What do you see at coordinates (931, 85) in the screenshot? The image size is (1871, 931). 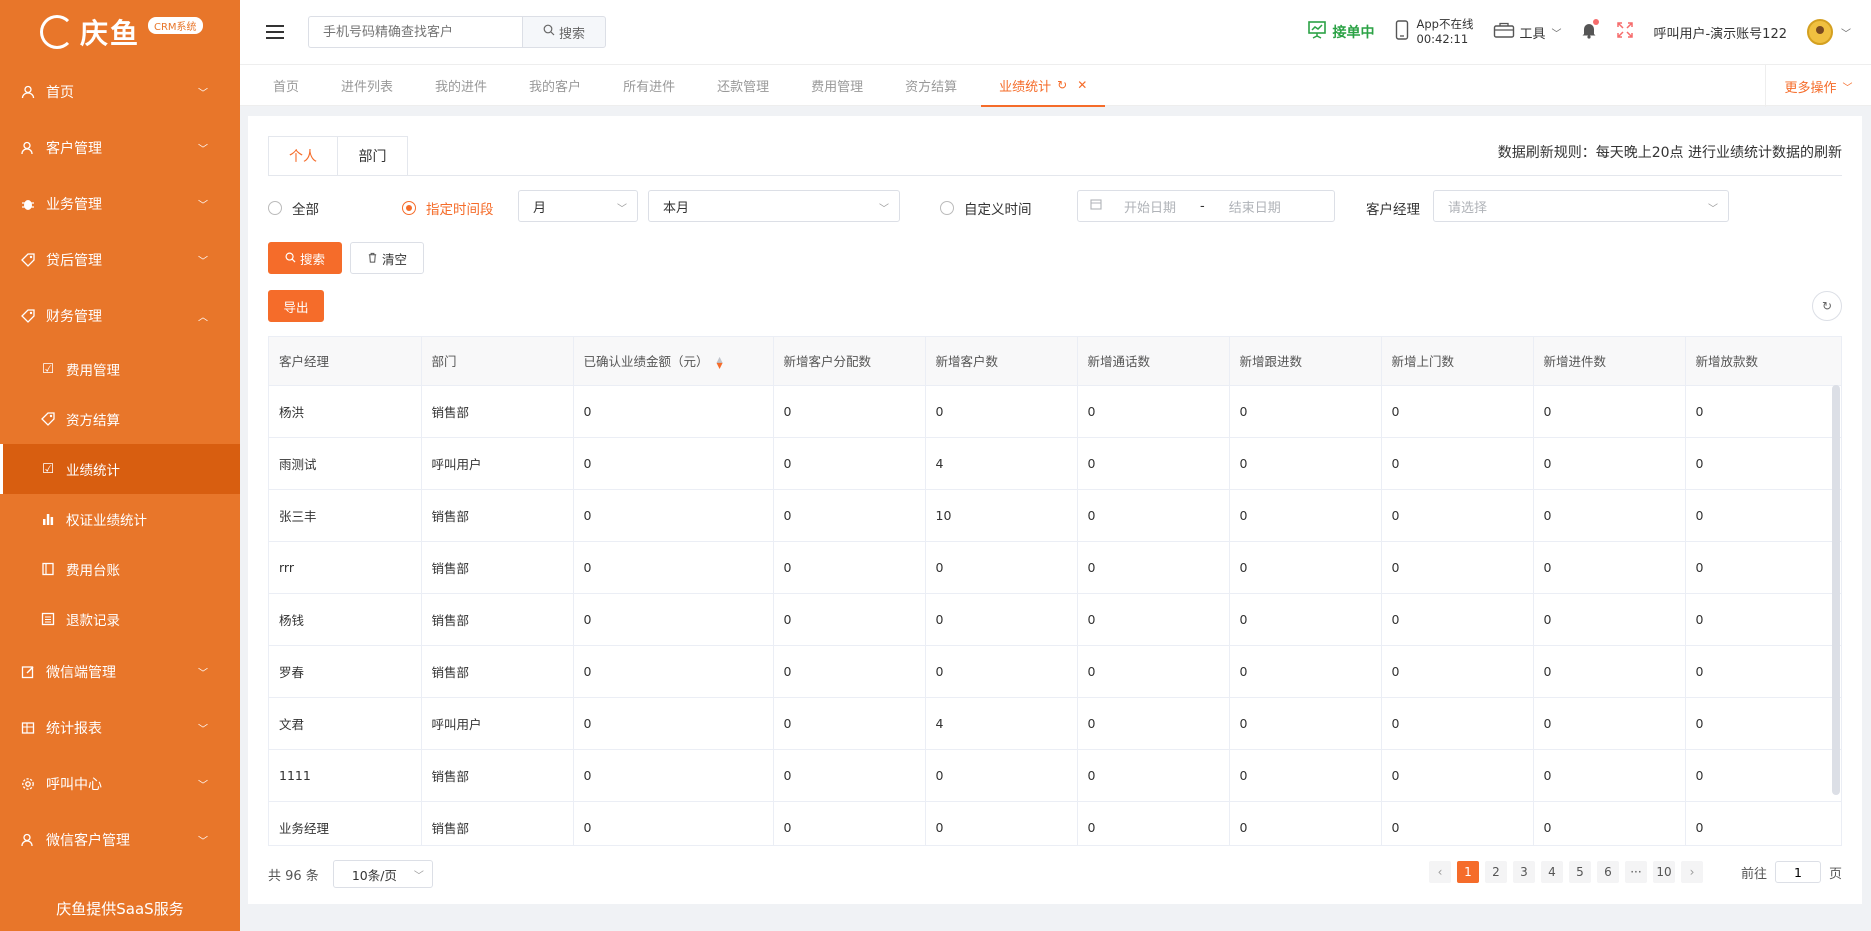 I see `tab-fund-settlement: 资方结算` at bounding box center [931, 85].